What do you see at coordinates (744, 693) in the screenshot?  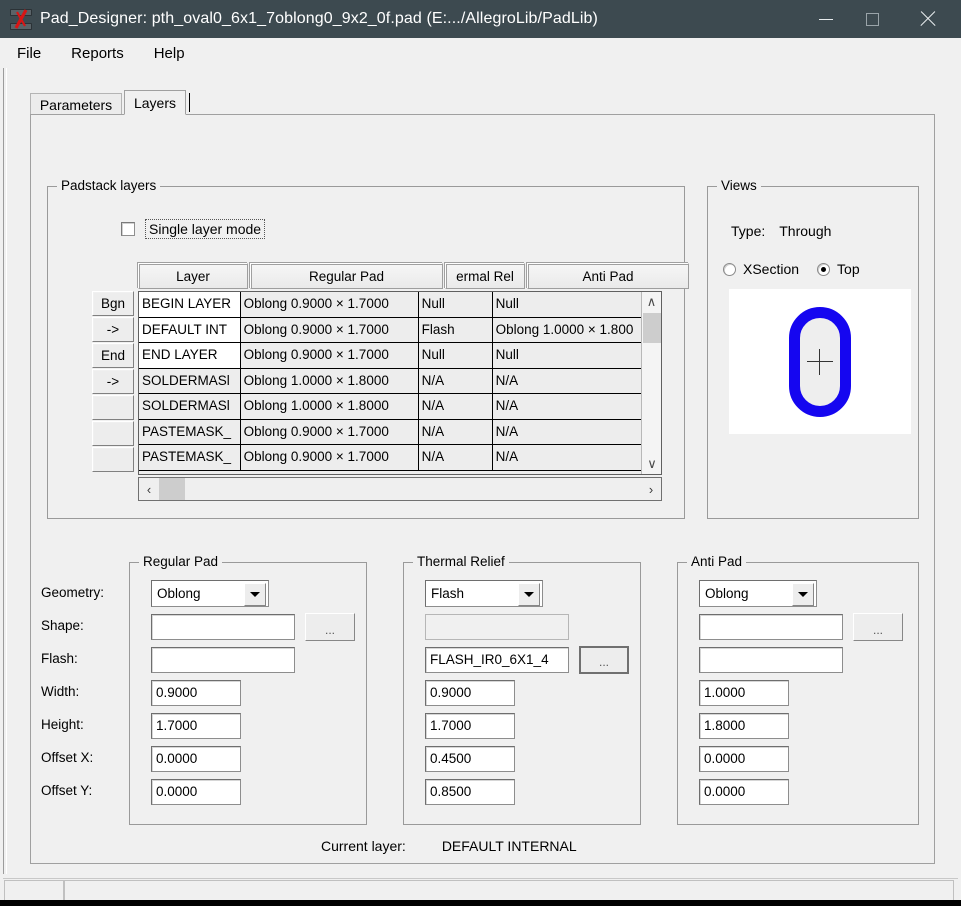 I see `anti-pad-width-input: 1.0000` at bounding box center [744, 693].